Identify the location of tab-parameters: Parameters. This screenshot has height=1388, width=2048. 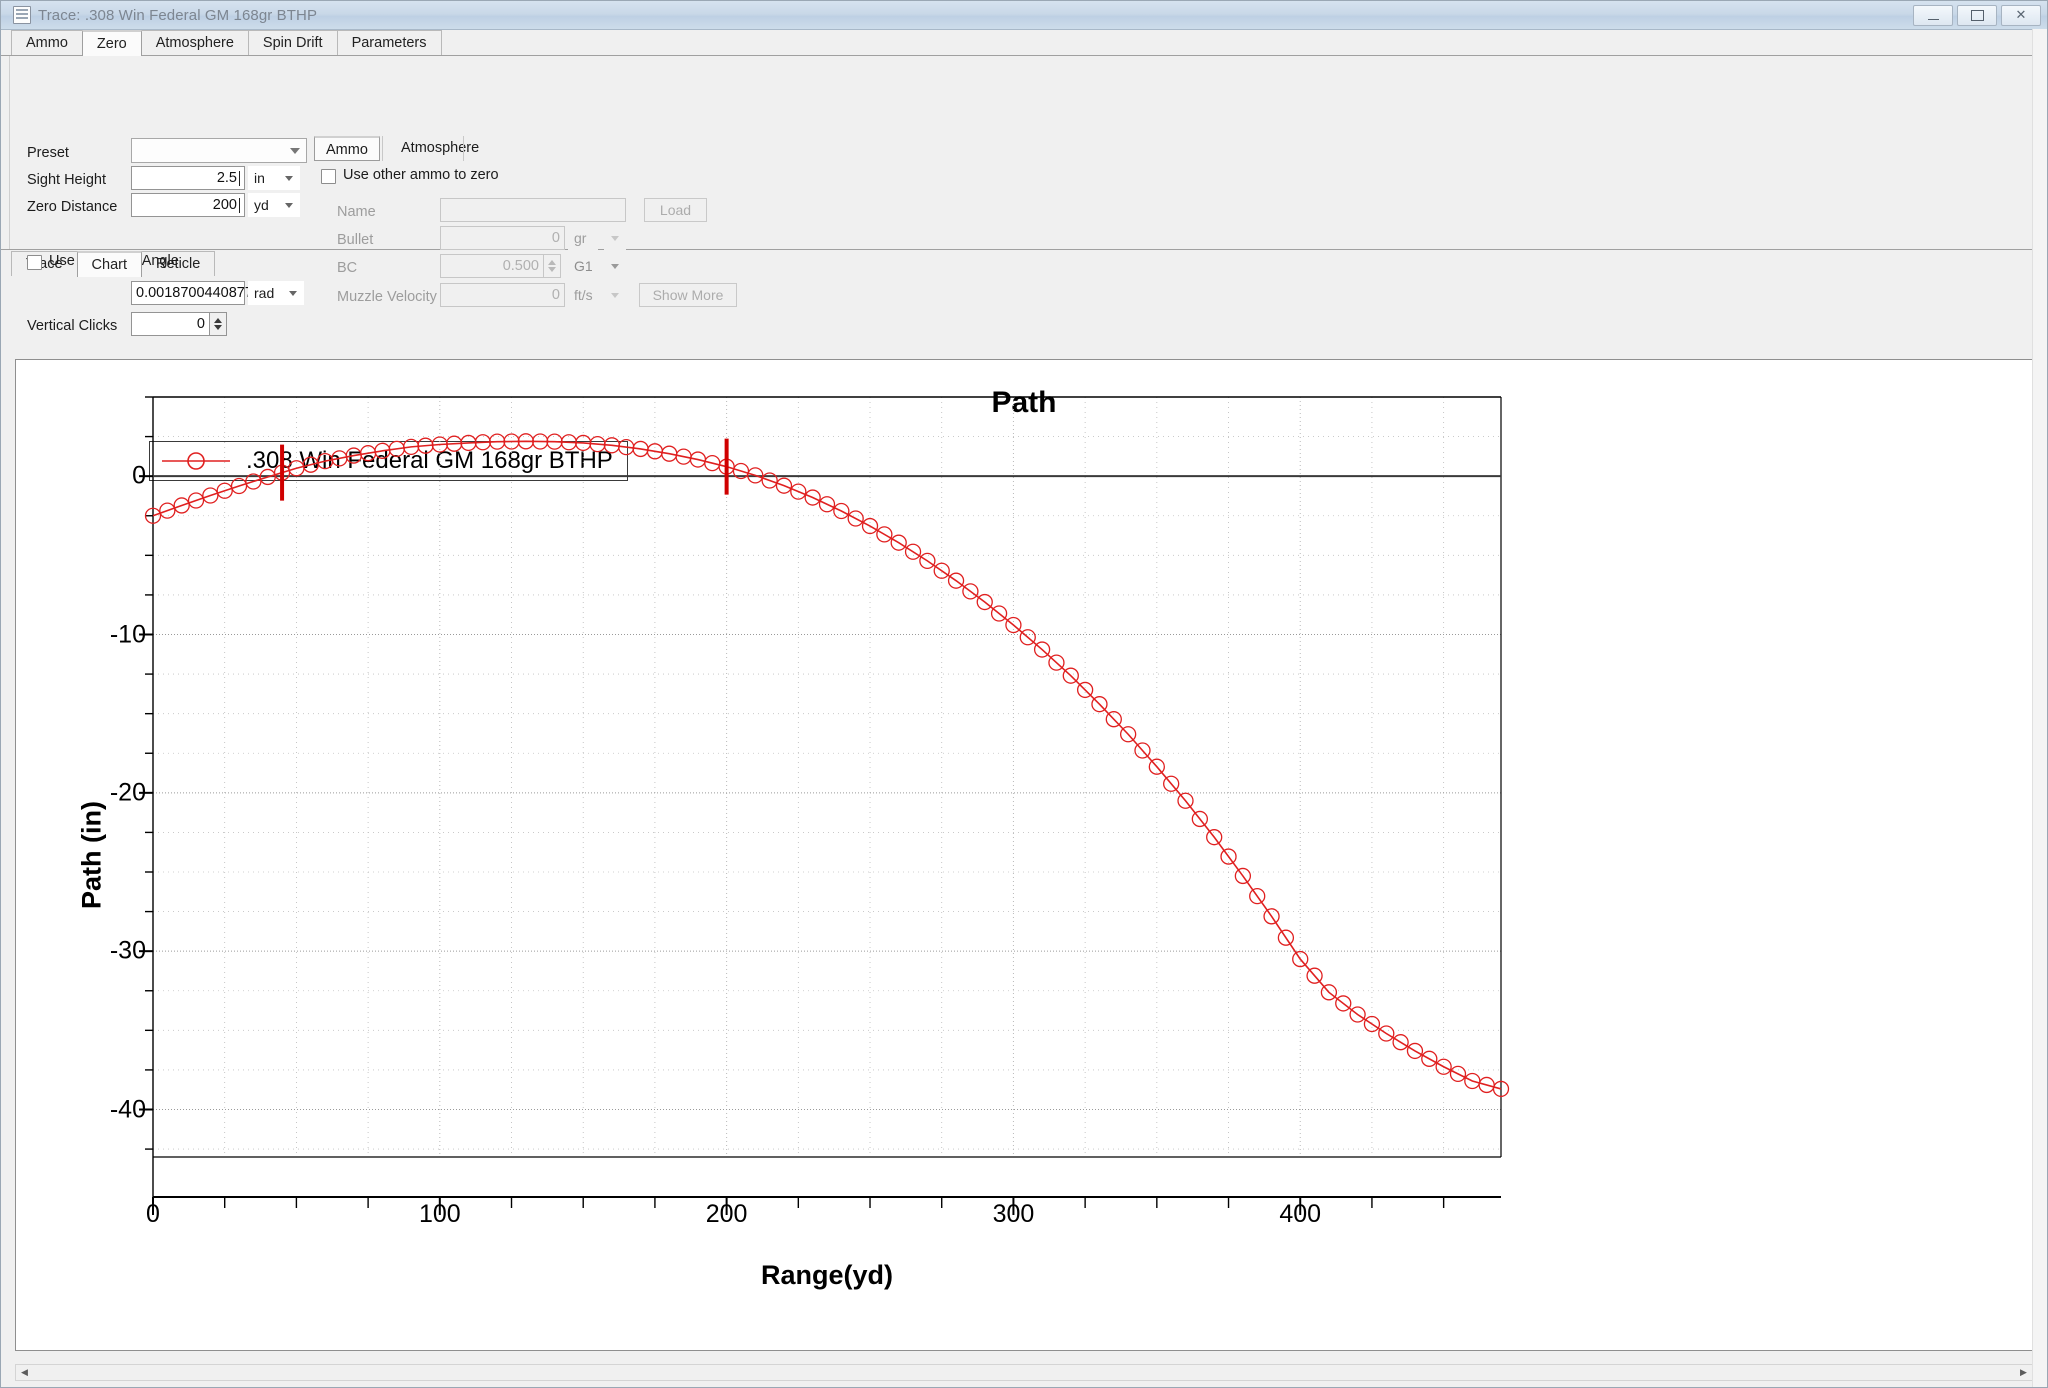
(389, 42).